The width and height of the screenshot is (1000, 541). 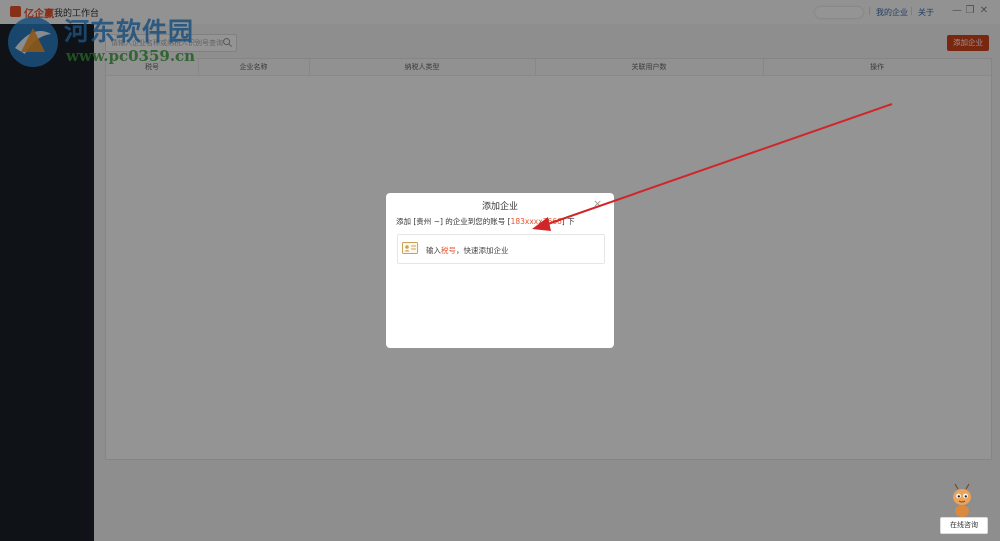 What do you see at coordinates (712, 167) in the screenshot?
I see `annotation-arrow` at bounding box center [712, 167].